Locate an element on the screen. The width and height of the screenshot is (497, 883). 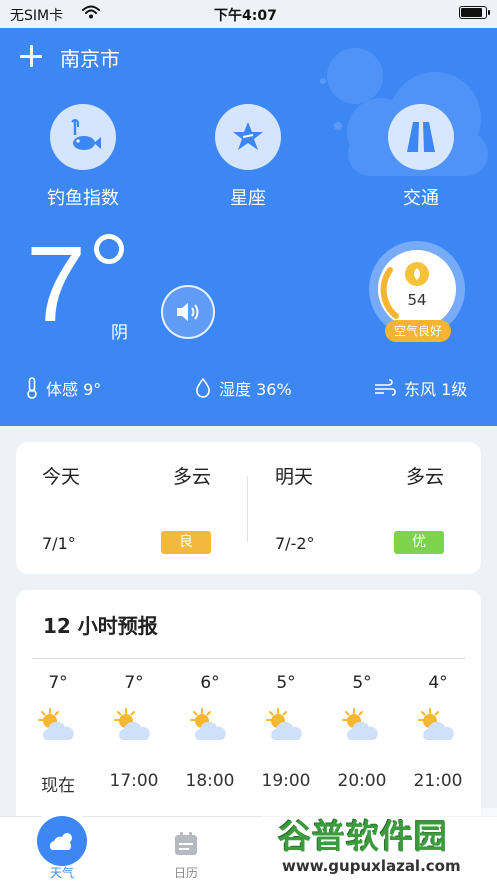
day-temp-range: 7/1° is located at coordinates (59, 543).